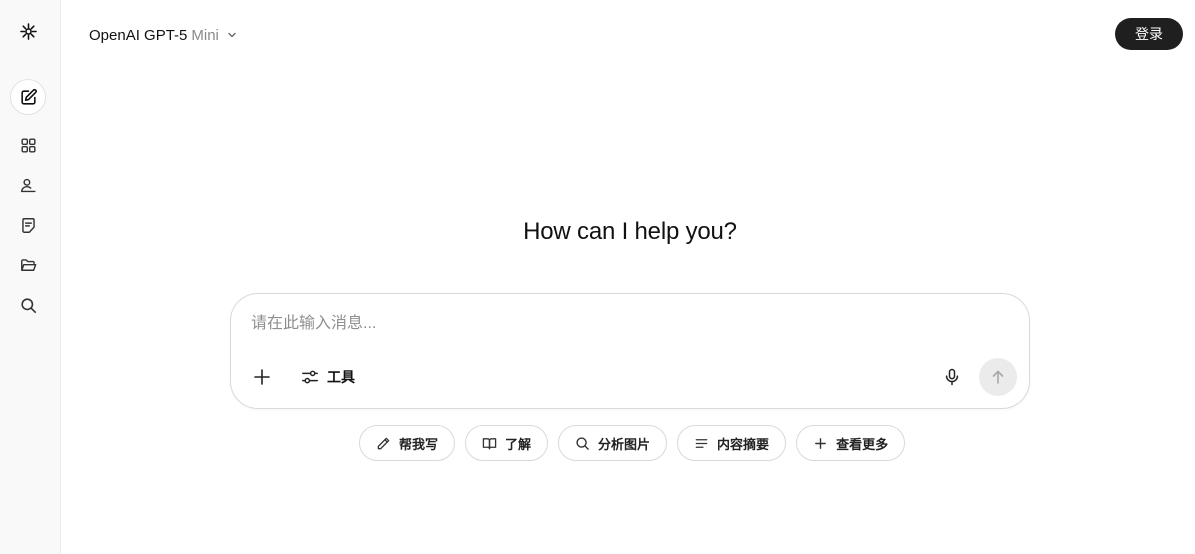 The width and height of the screenshot is (1195, 554). Describe the element at coordinates (28, 31) in the screenshot. I see `logo-sparkle-icon` at that location.